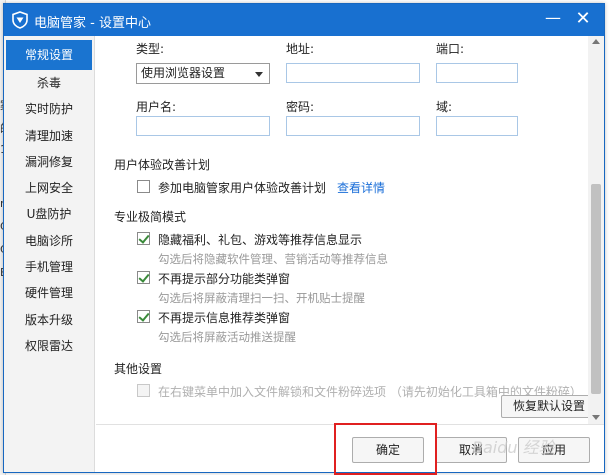 This screenshot has height=475, width=610. What do you see at coordinates (143, 316) in the screenshot?
I see `no-recommend-popups-checkbox` at bounding box center [143, 316].